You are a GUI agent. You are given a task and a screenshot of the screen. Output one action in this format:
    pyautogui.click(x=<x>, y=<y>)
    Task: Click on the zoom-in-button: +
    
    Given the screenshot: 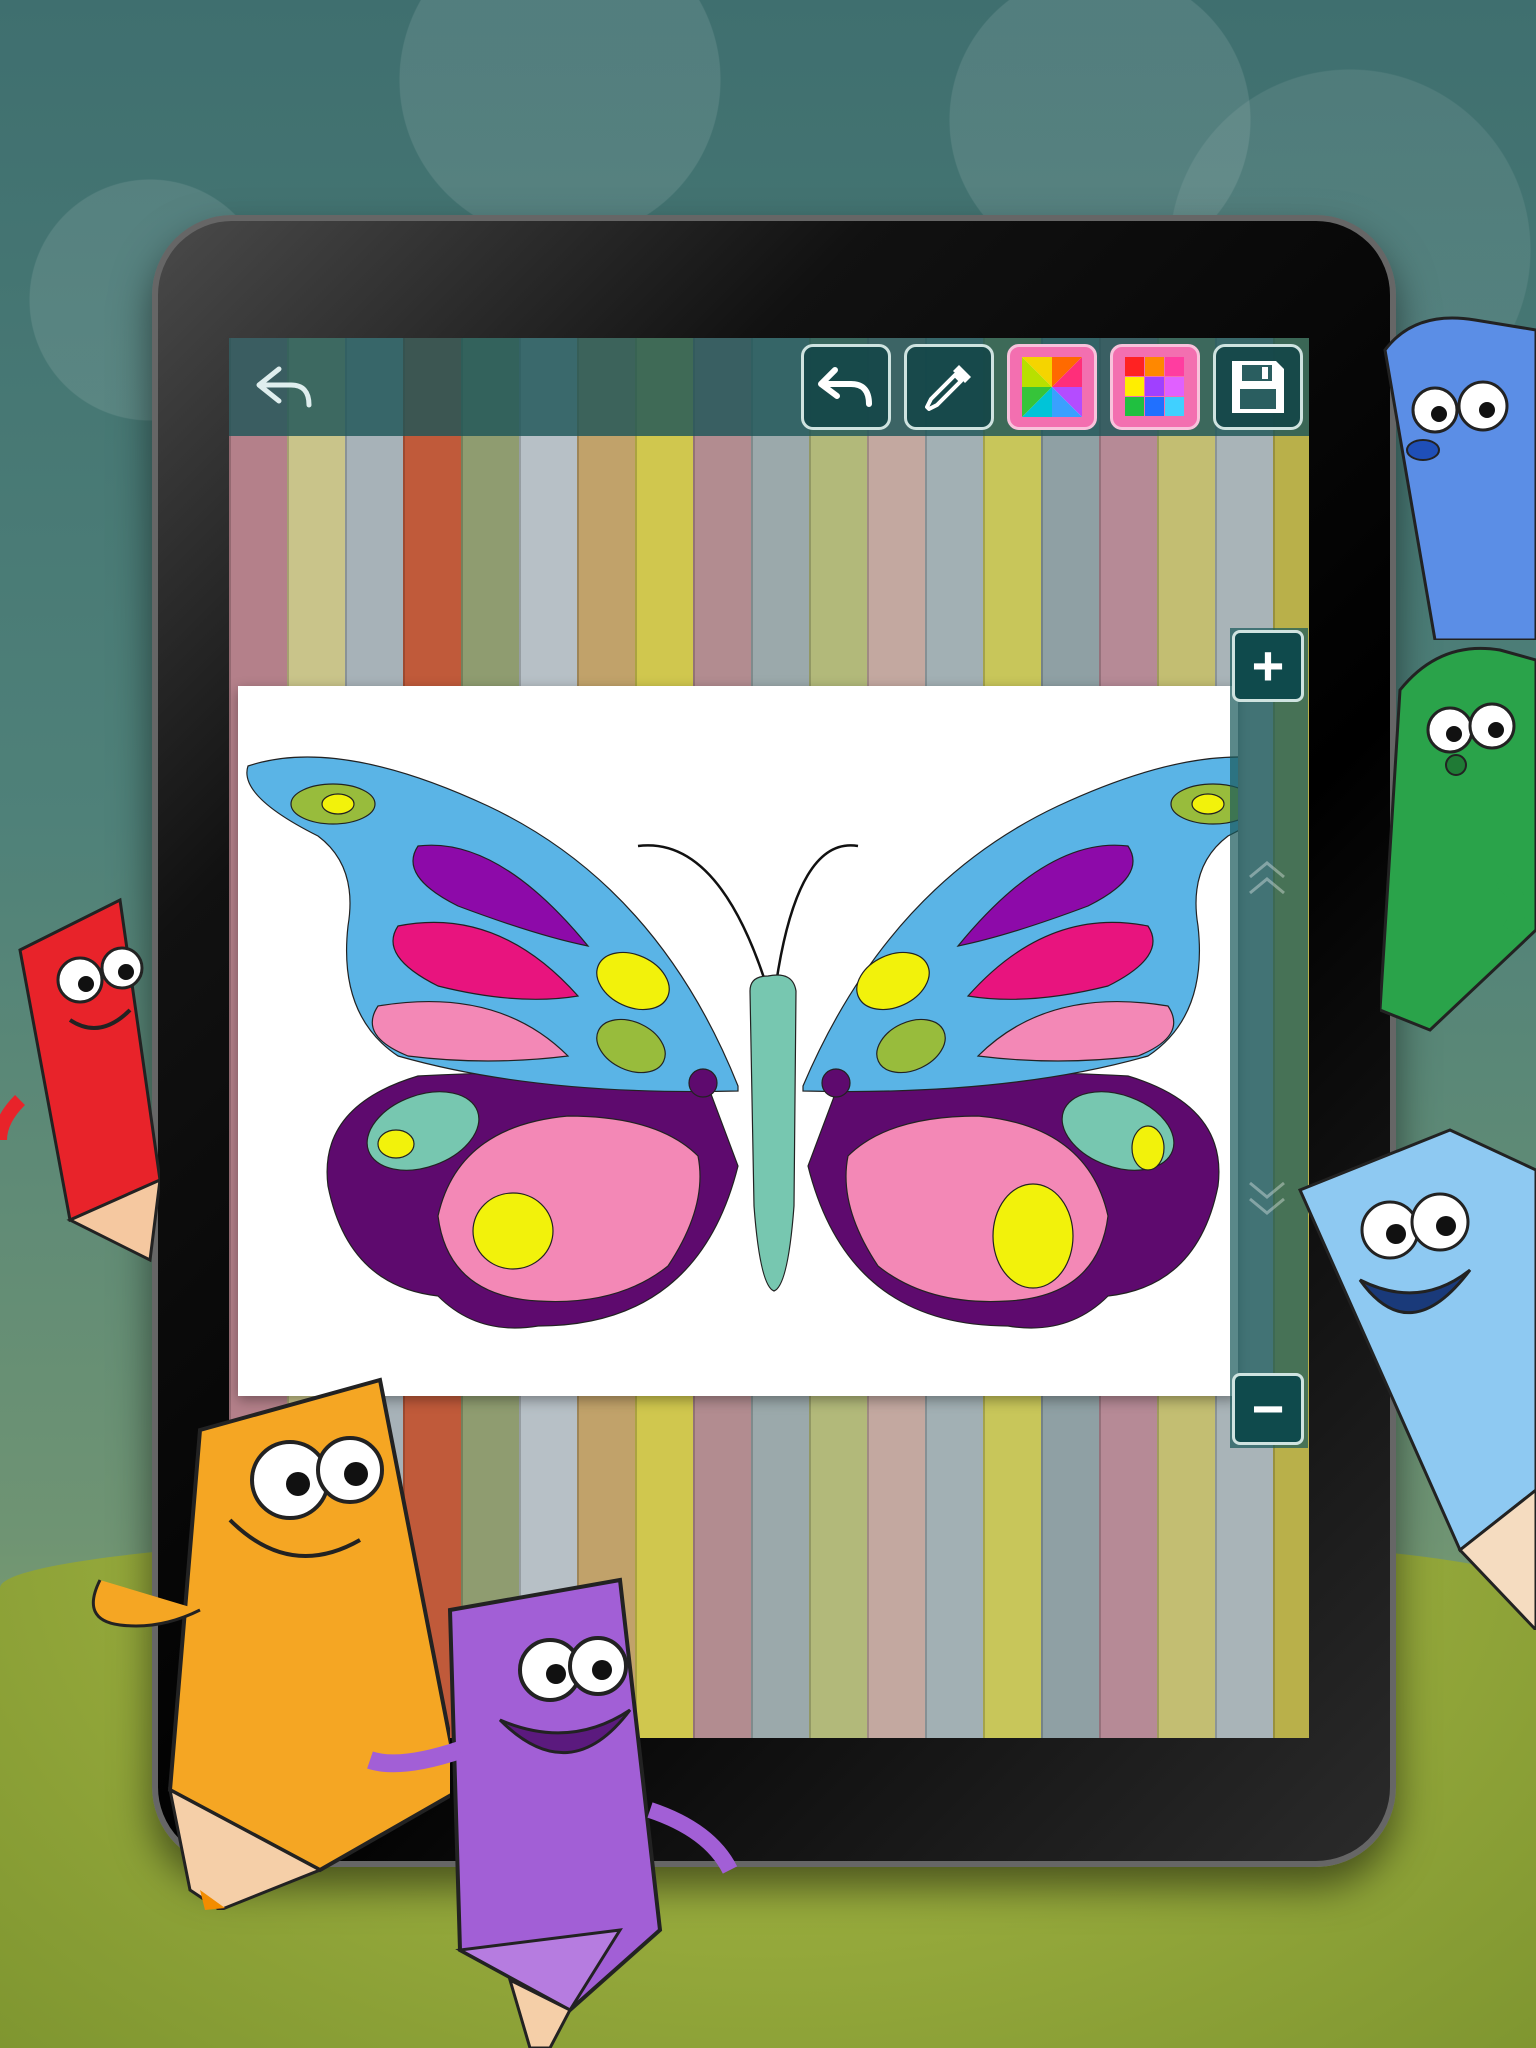 What is the action you would take?
    pyautogui.click(x=1268, y=666)
    